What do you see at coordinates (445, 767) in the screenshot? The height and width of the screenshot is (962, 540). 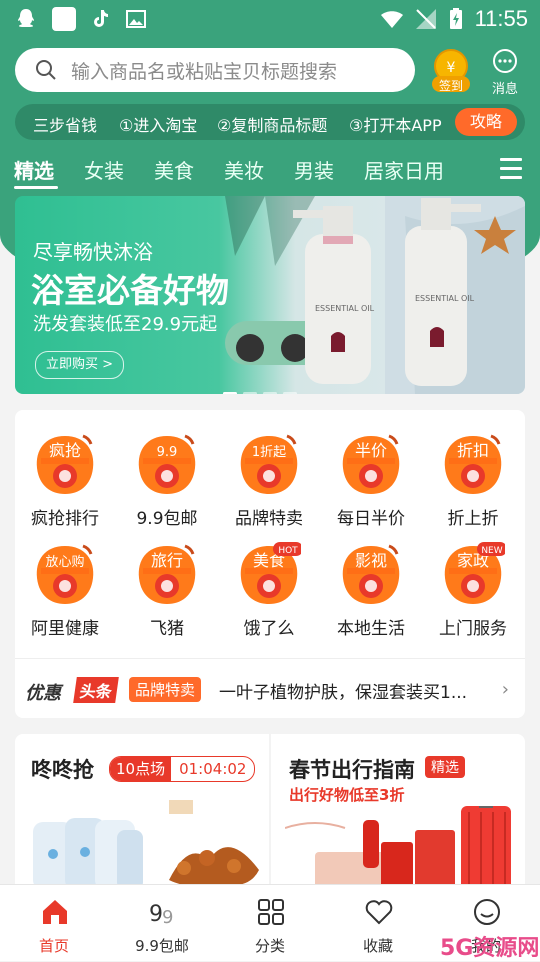 I see `featured-badge: 精选` at bounding box center [445, 767].